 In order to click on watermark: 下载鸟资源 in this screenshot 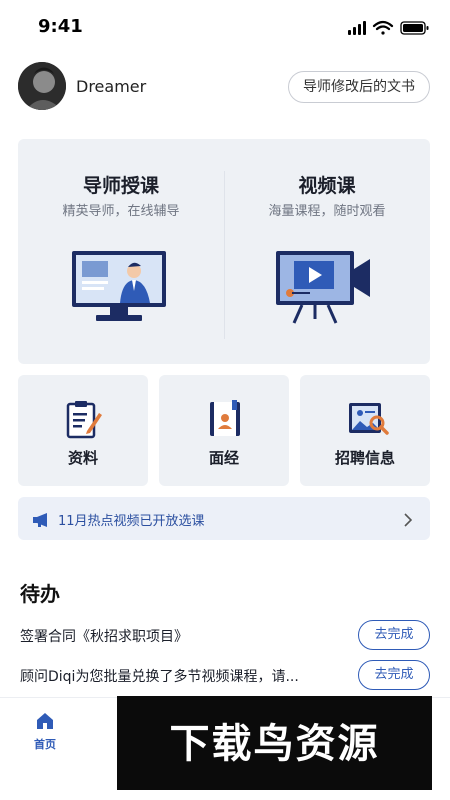, I will do `click(274, 743)`.